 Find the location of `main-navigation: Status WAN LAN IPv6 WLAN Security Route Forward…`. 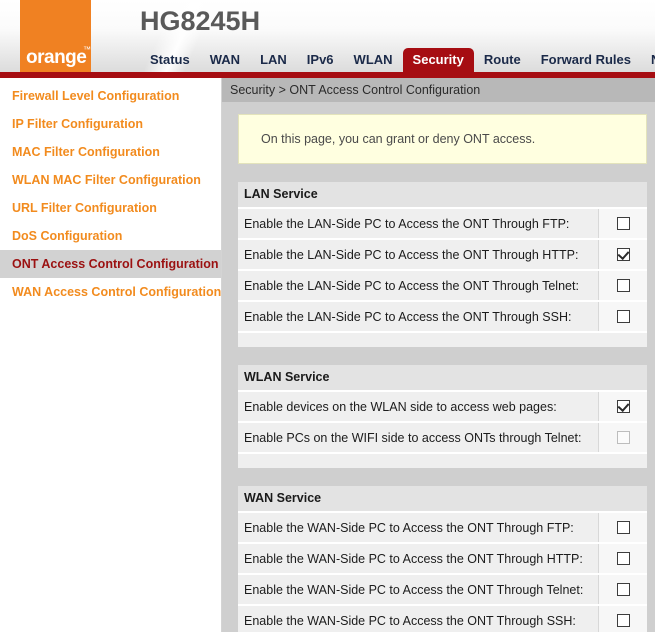

main-navigation: Status WAN LAN IPv6 WLAN Security Route Forward… is located at coordinates (327, 59).